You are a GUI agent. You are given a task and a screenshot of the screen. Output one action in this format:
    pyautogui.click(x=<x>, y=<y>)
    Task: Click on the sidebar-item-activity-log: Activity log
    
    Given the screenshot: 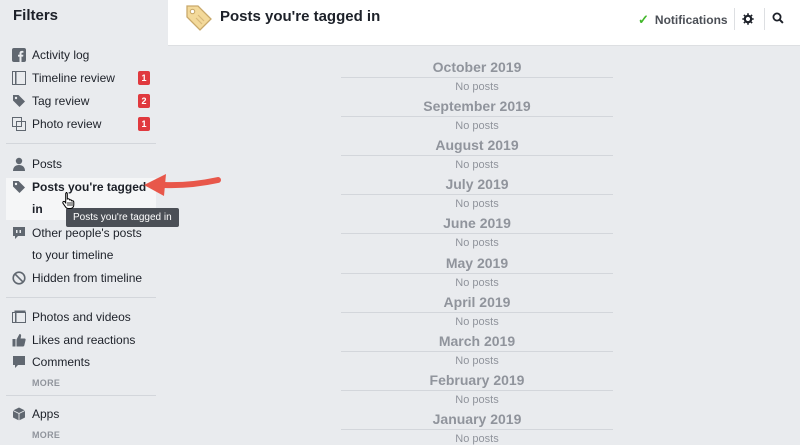 What is the action you would take?
    pyautogui.click(x=81, y=55)
    